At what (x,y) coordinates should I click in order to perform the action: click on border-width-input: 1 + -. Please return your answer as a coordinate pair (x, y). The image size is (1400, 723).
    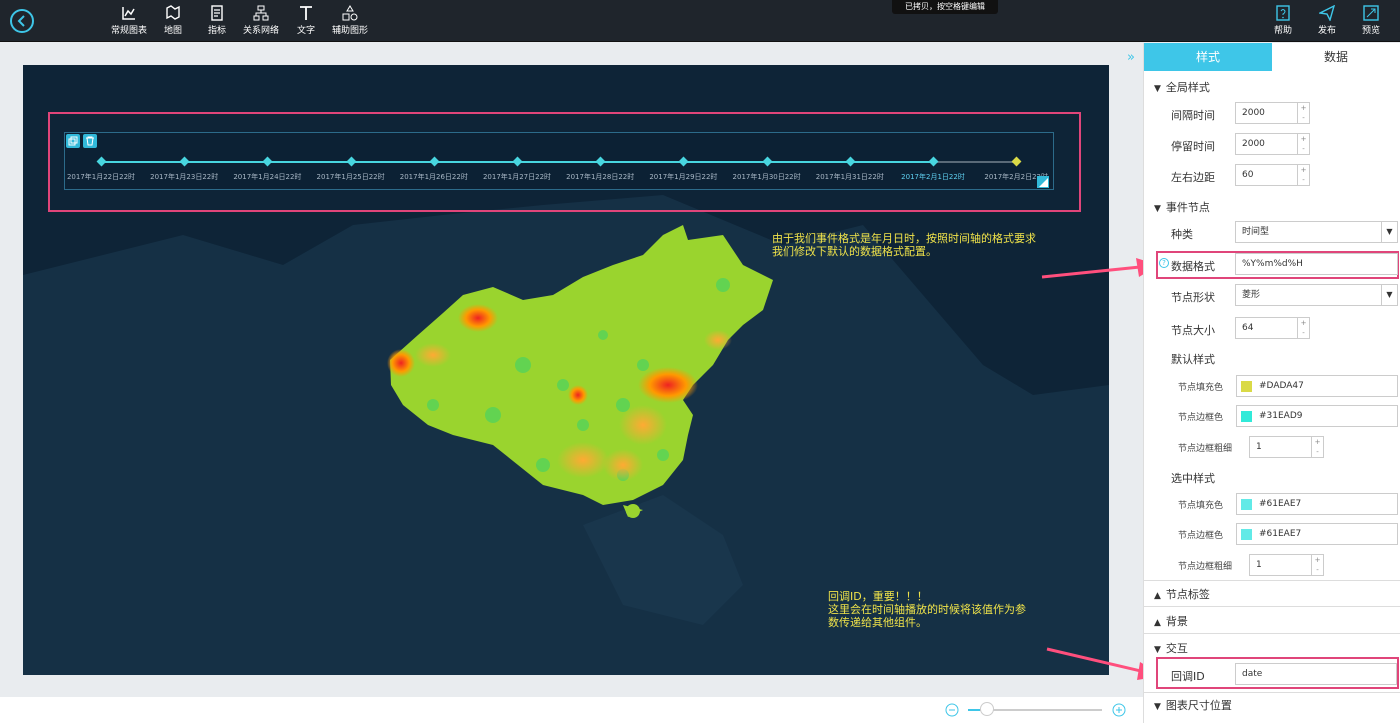
    Looking at the image, I should click on (1286, 447).